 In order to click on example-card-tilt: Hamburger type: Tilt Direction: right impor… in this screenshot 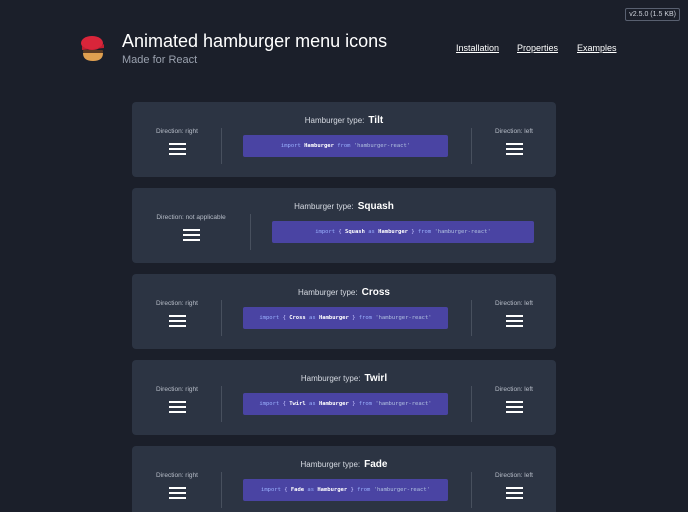, I will do `click(344, 139)`.